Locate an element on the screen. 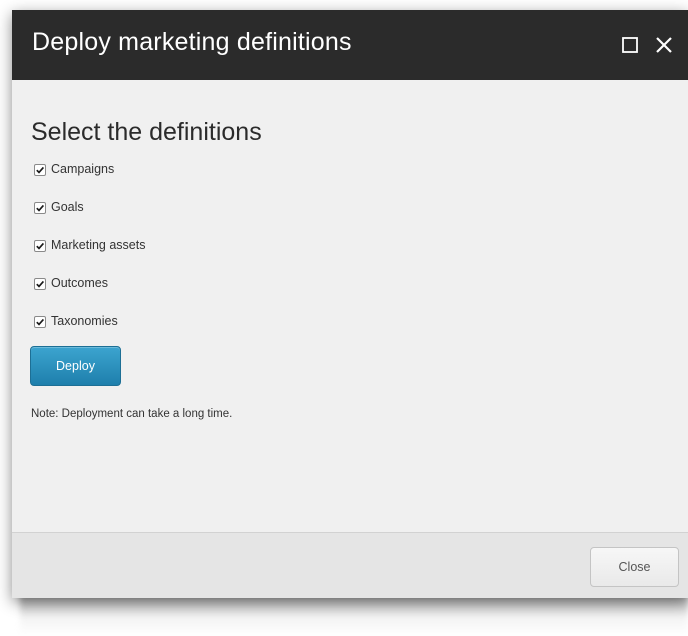 This screenshot has height=636, width=688. dialog-titlebar: Deploy marketing definitions is located at coordinates (350, 45).